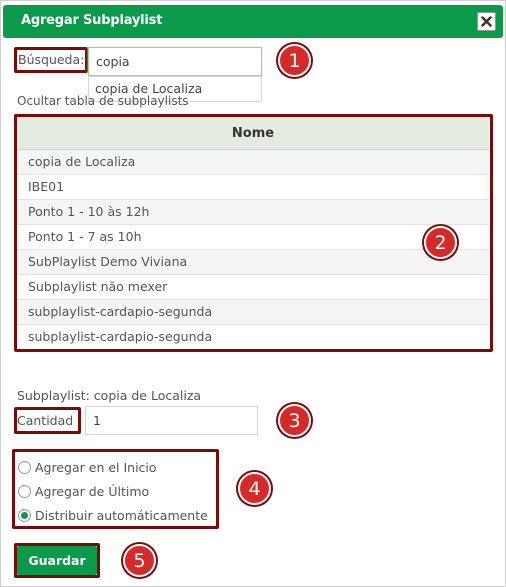  I want to click on annotation-badge-3: 3, so click(294, 420).